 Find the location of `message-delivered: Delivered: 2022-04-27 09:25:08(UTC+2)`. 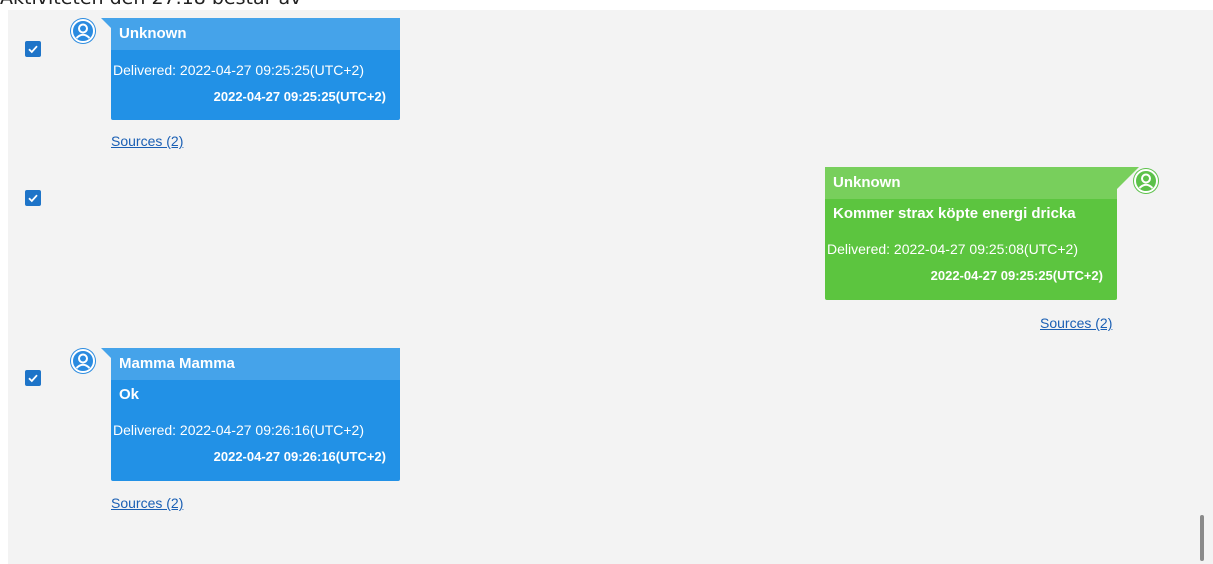

message-delivered: Delivered: 2022-04-27 09:25:08(UTC+2) is located at coordinates (952, 249).